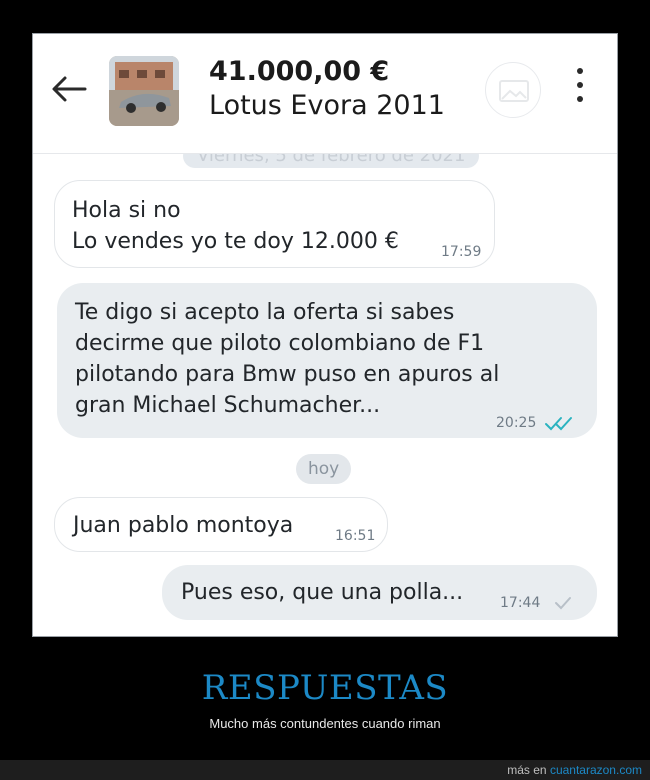 The height and width of the screenshot is (780, 650). What do you see at coordinates (516, 423) in the screenshot?
I see `message-time: 20:25` at bounding box center [516, 423].